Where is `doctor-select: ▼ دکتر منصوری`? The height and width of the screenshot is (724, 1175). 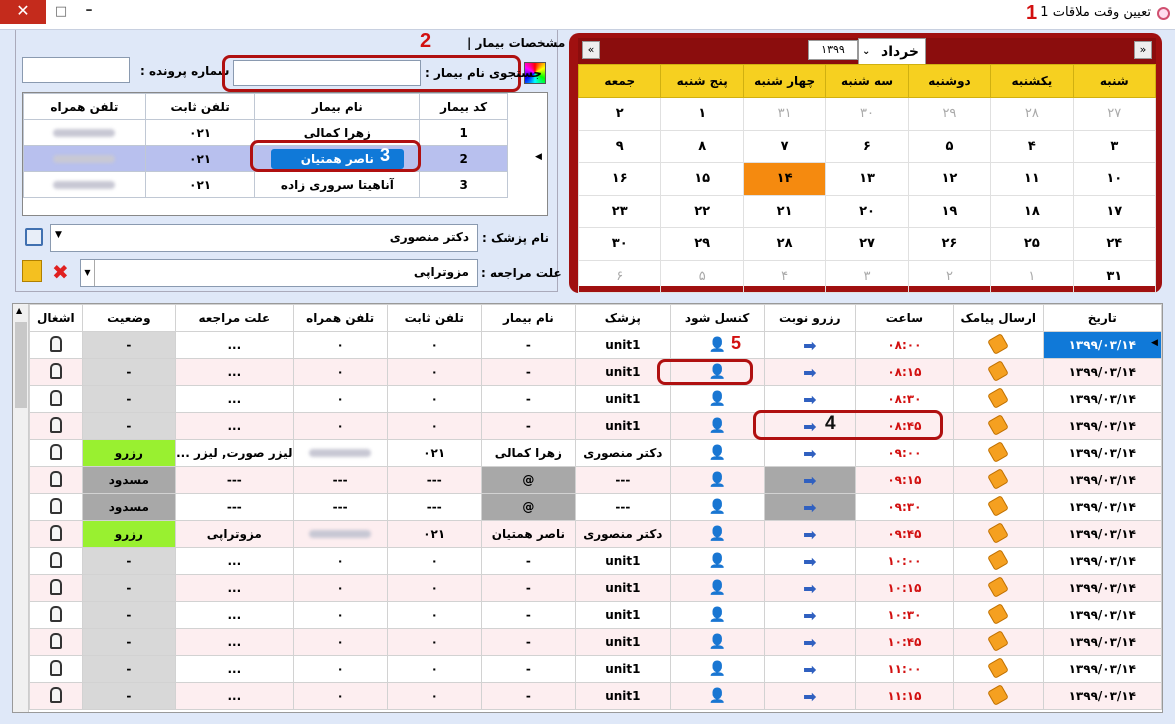
doctor-select: ▼ دکتر منصوری is located at coordinates (264, 238).